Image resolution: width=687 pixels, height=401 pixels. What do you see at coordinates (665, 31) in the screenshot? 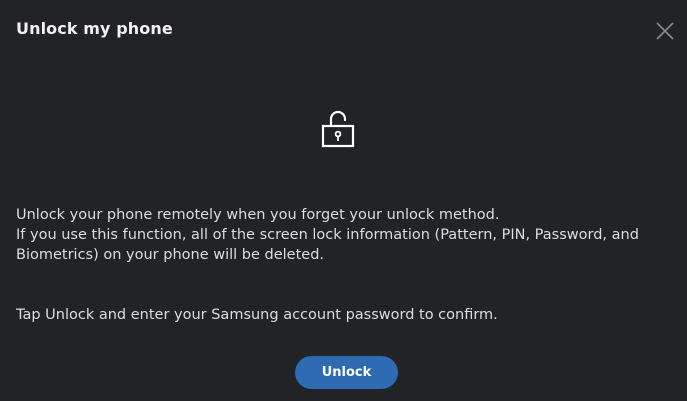
I see `close-icon` at bounding box center [665, 31].